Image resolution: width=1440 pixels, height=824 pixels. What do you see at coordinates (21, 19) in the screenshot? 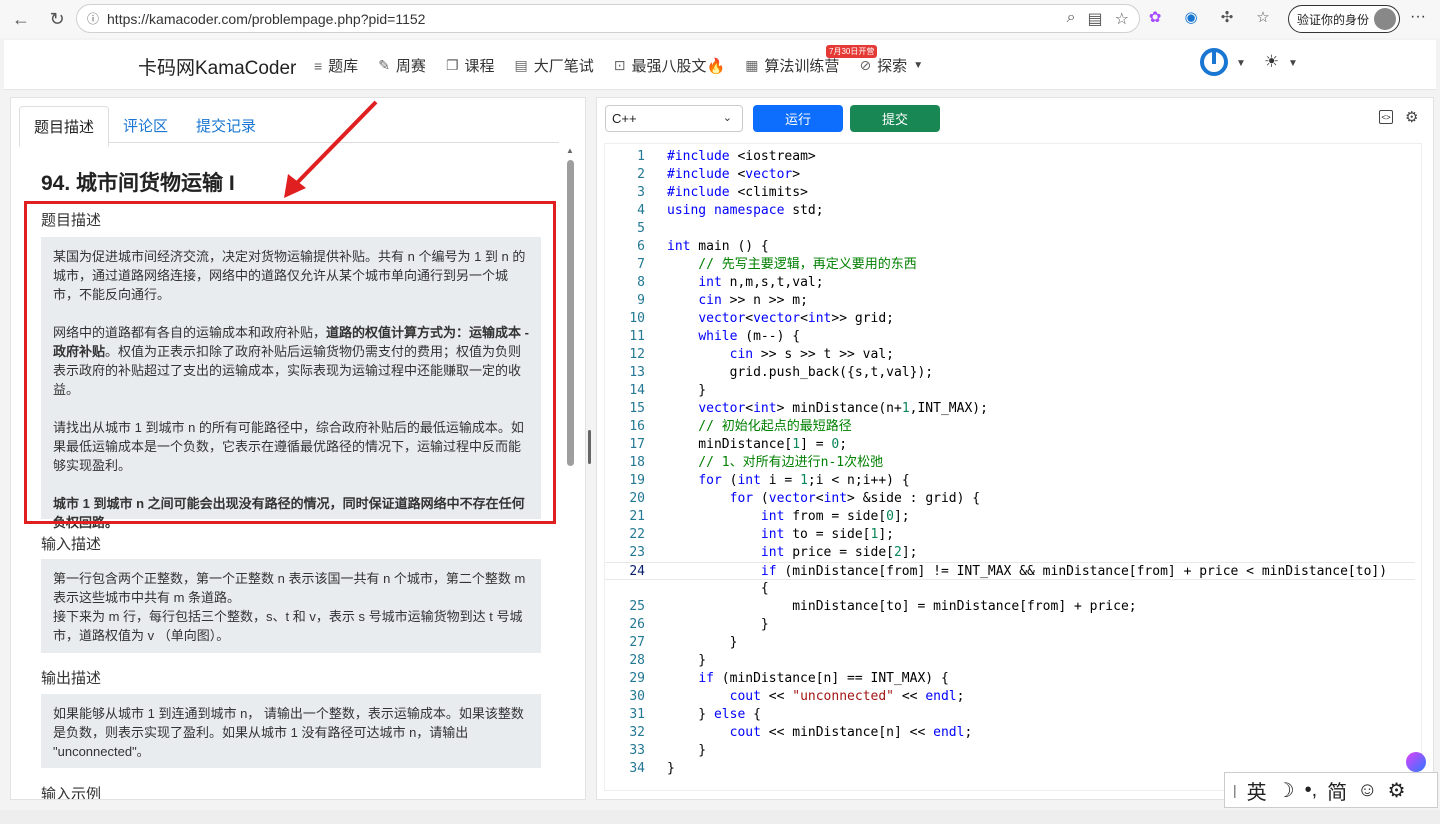
I see `back-icon: ←` at bounding box center [21, 19].